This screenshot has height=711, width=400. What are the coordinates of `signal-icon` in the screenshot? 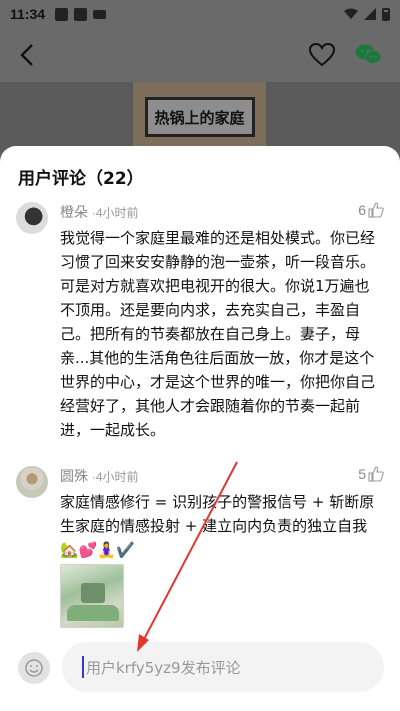 It's located at (370, 14).